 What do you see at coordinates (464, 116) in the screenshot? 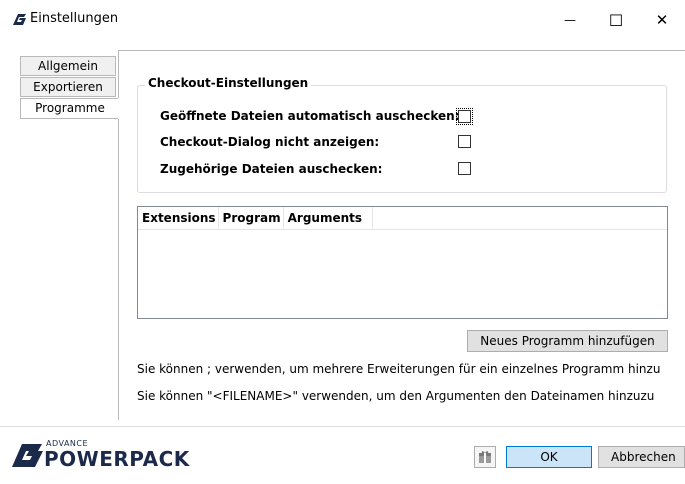
I see `auto-checkout-checkbox` at bounding box center [464, 116].